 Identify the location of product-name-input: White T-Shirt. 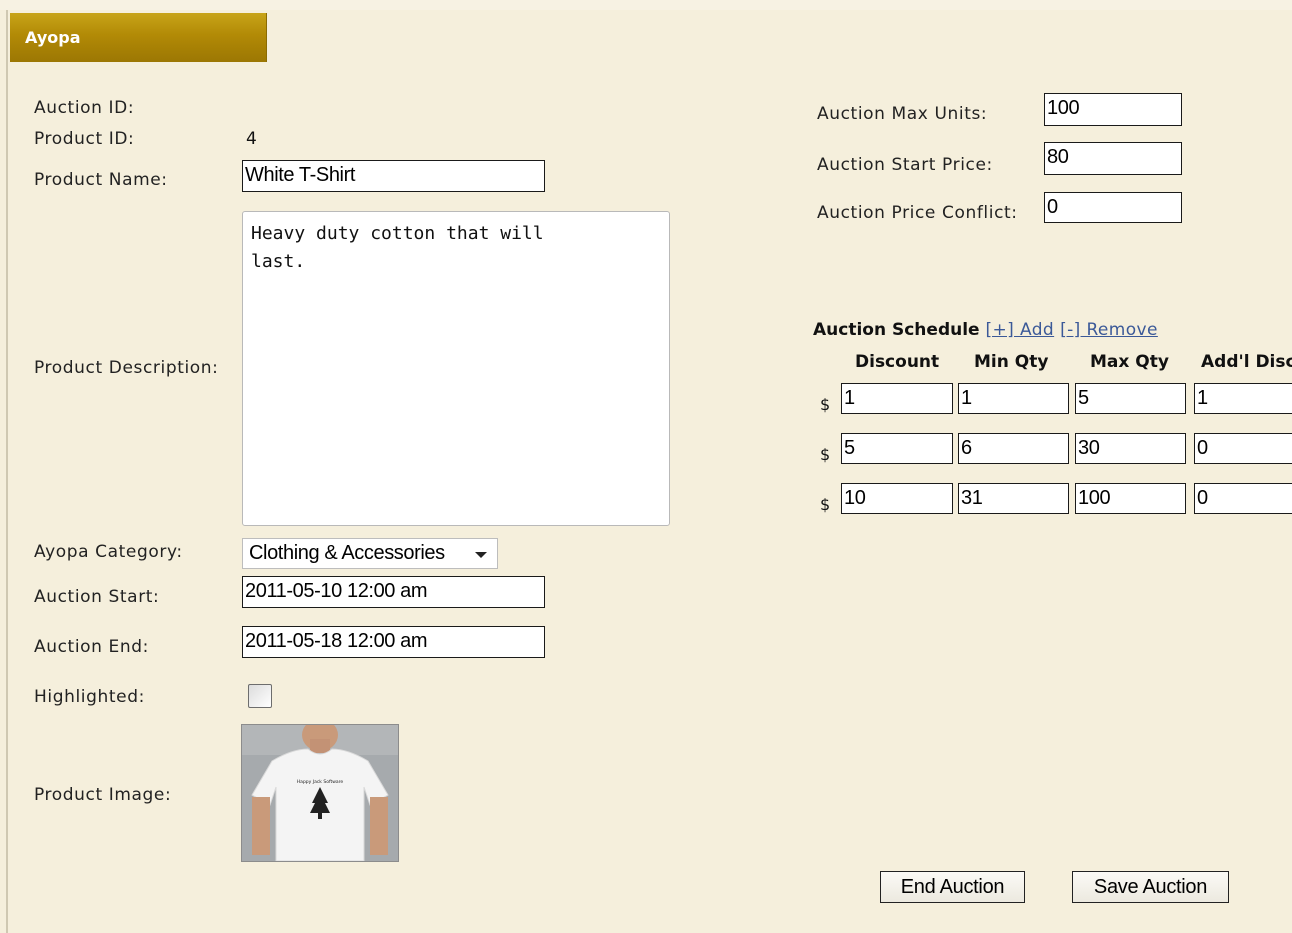
(393, 176).